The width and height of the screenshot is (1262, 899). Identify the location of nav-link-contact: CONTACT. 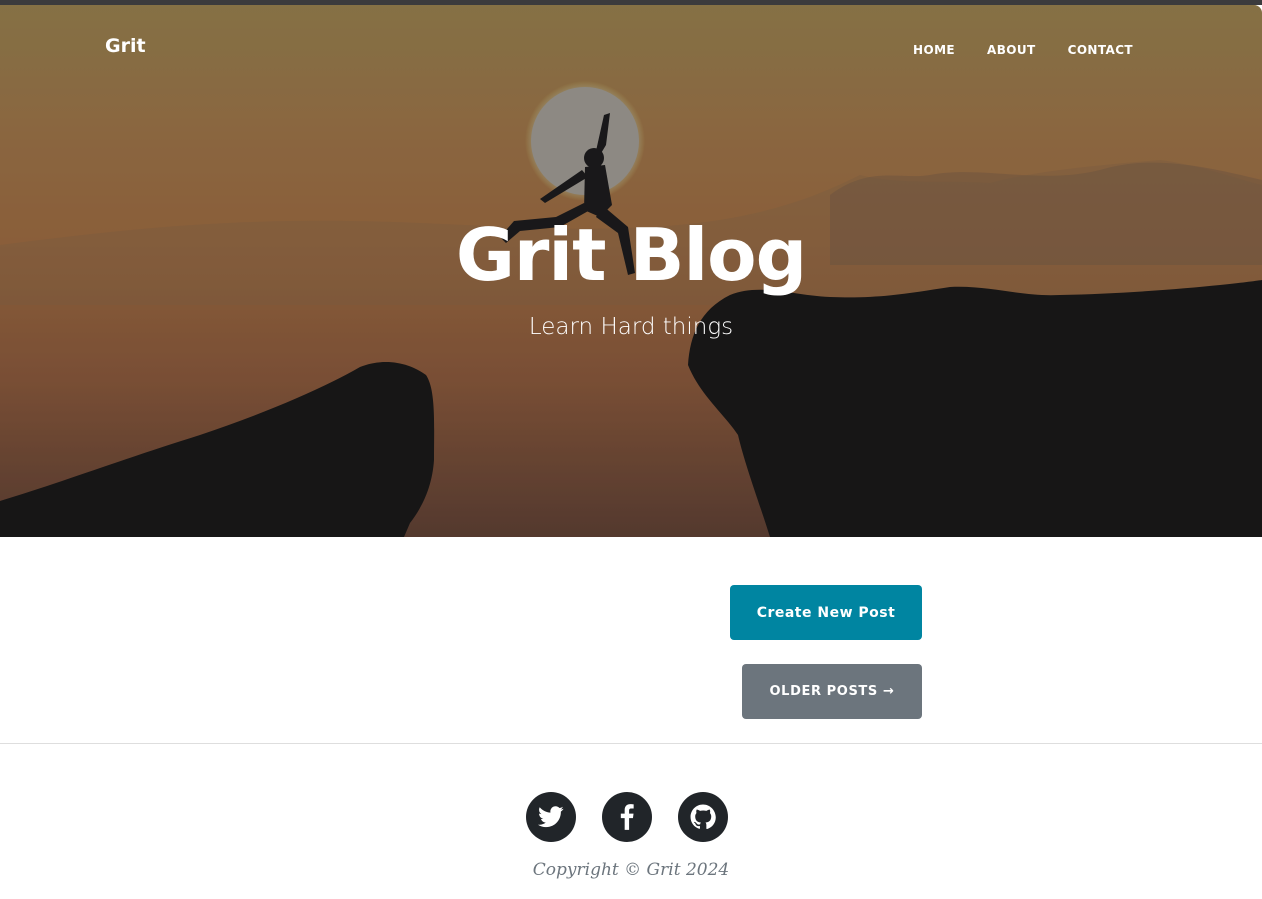
(1100, 50).